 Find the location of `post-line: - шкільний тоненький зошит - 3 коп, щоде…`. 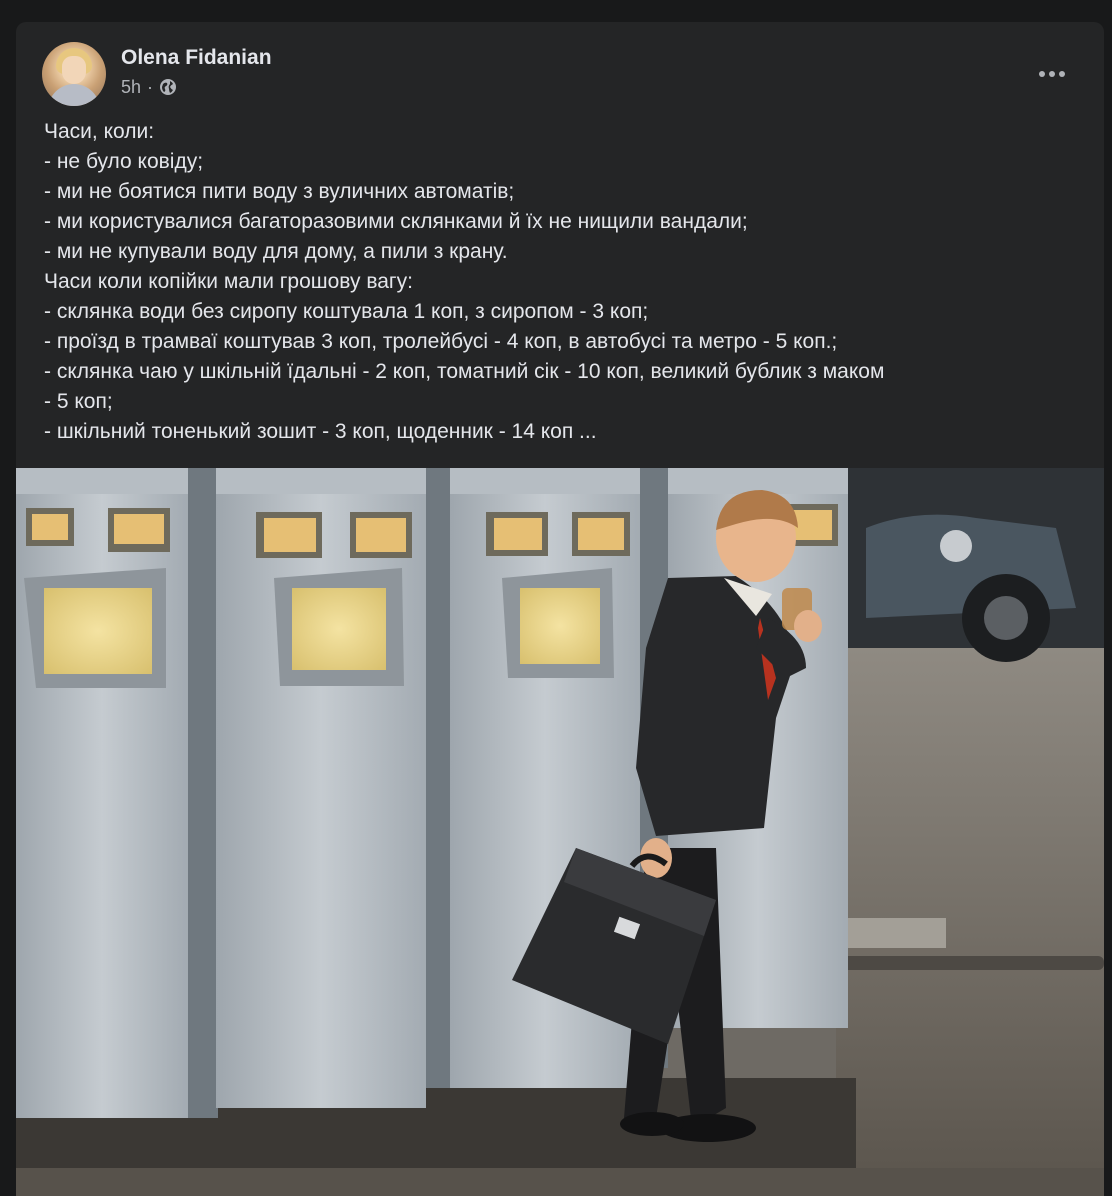

post-line: - шкільний тоненький зошит - 3 коп, щоде… is located at coordinates (320, 431).